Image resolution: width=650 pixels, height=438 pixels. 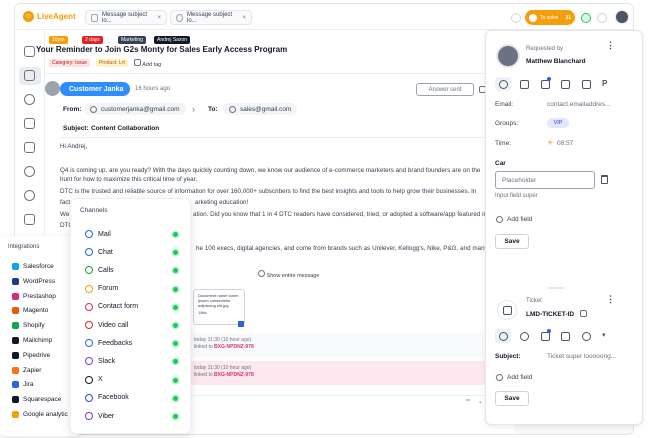 I want to click on channel-label: Calls, so click(x=106, y=270).